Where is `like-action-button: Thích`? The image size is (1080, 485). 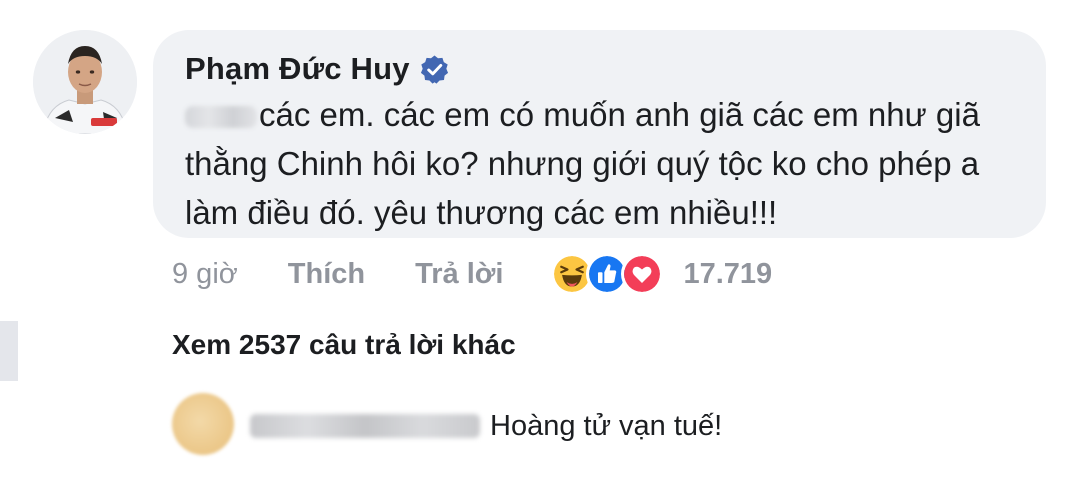 like-action-button: Thích is located at coordinates (326, 274).